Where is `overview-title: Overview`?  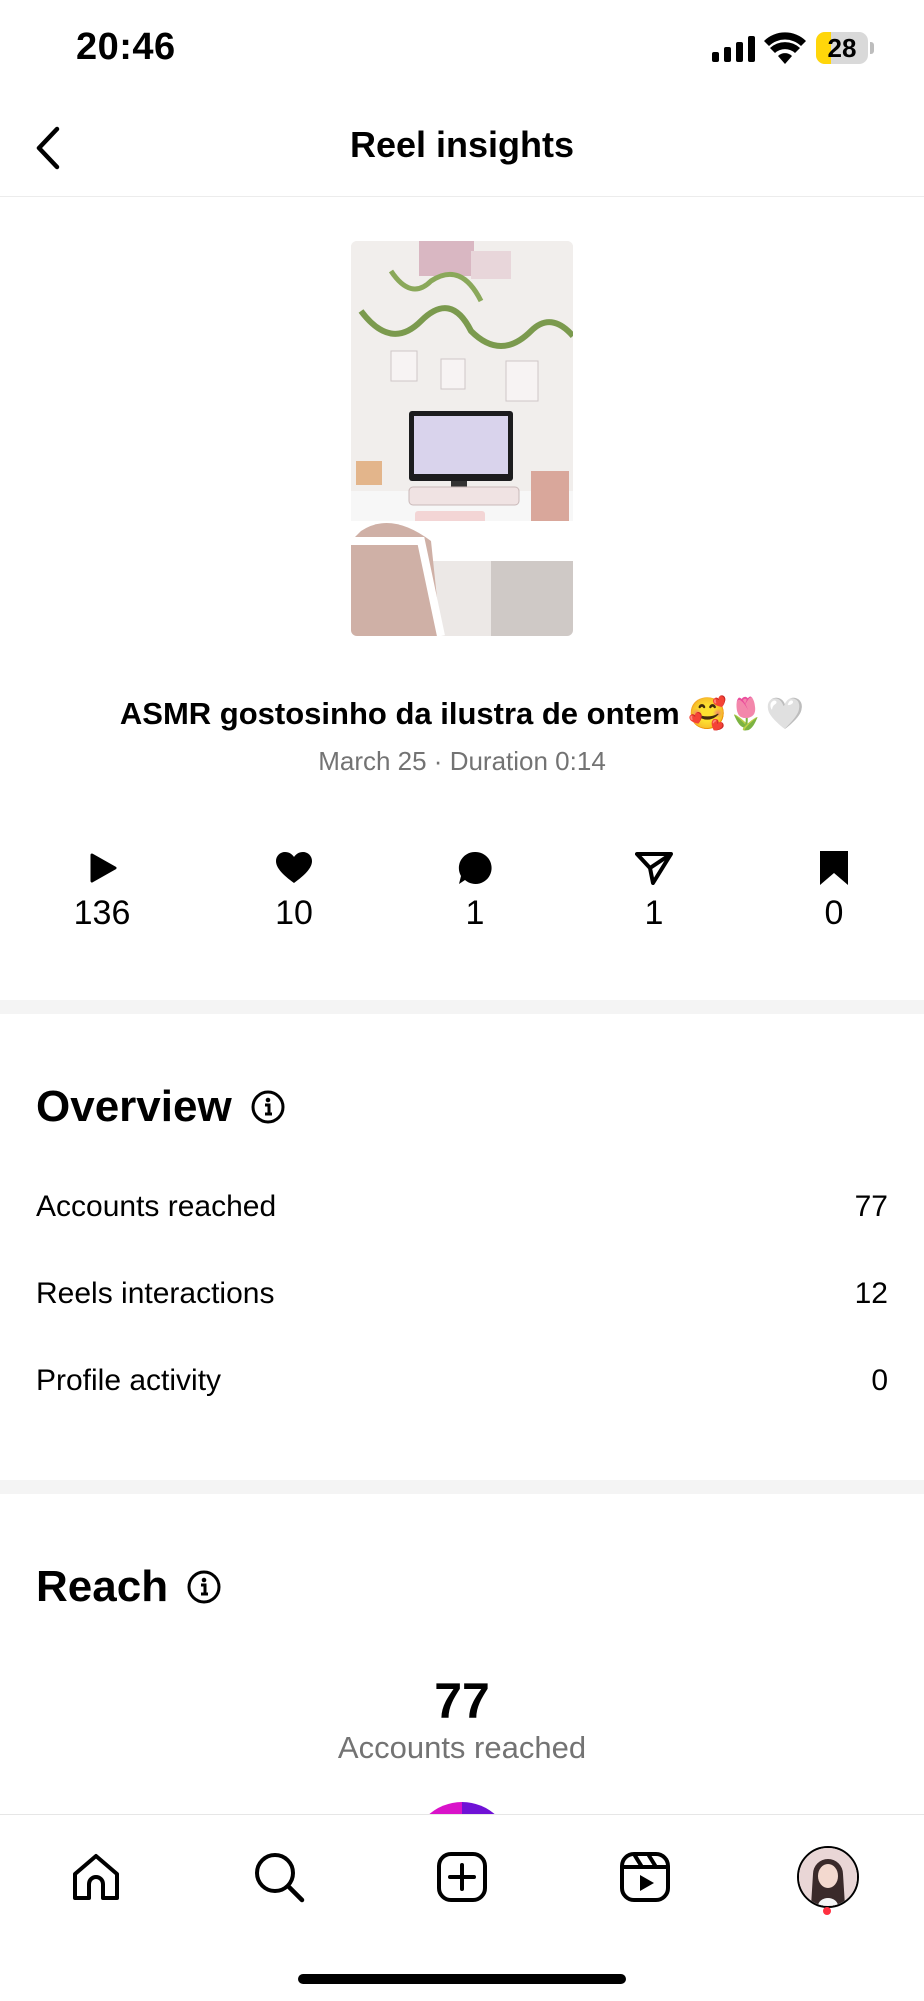 overview-title: Overview is located at coordinates (134, 1106).